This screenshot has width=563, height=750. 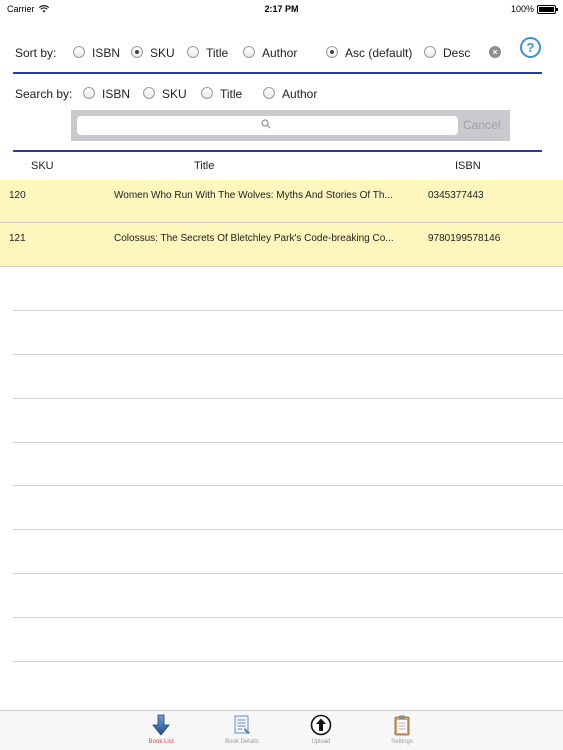 I want to click on search-isbn-radio, so click(x=89, y=93).